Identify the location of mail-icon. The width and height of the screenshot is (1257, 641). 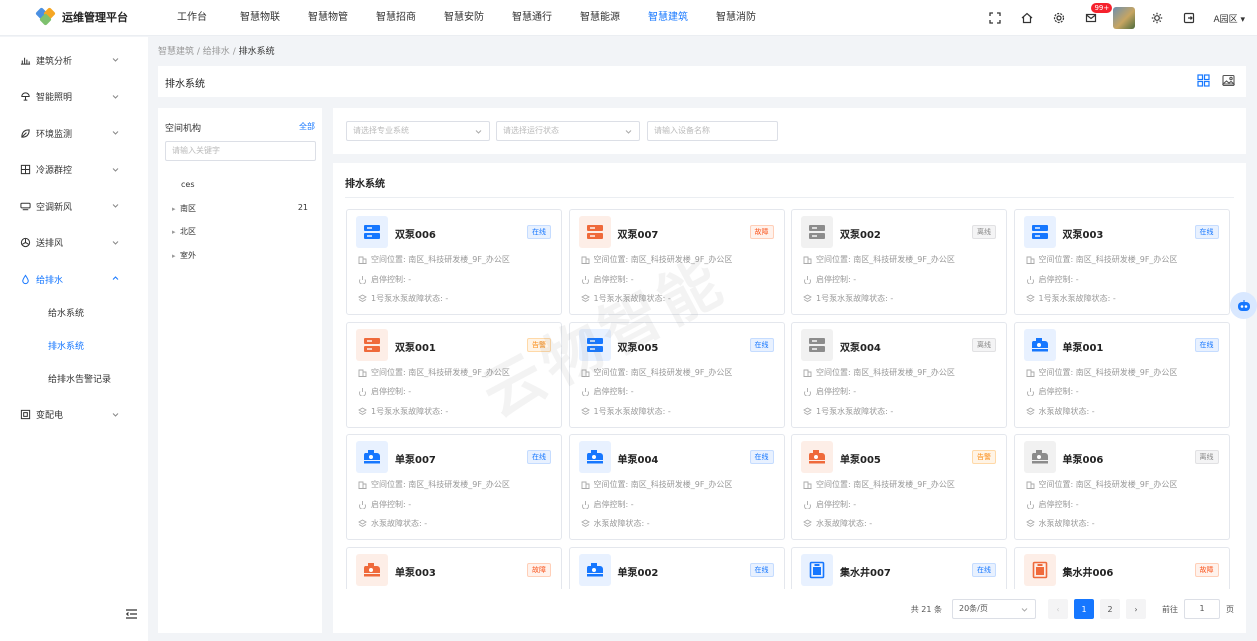
(1091, 18).